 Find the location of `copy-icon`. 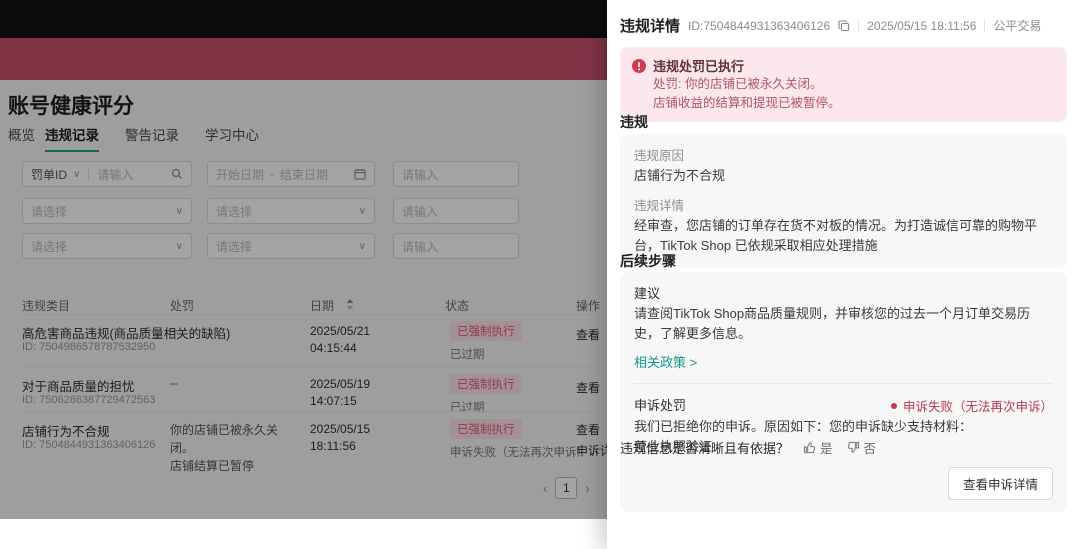

copy-icon is located at coordinates (844, 25).